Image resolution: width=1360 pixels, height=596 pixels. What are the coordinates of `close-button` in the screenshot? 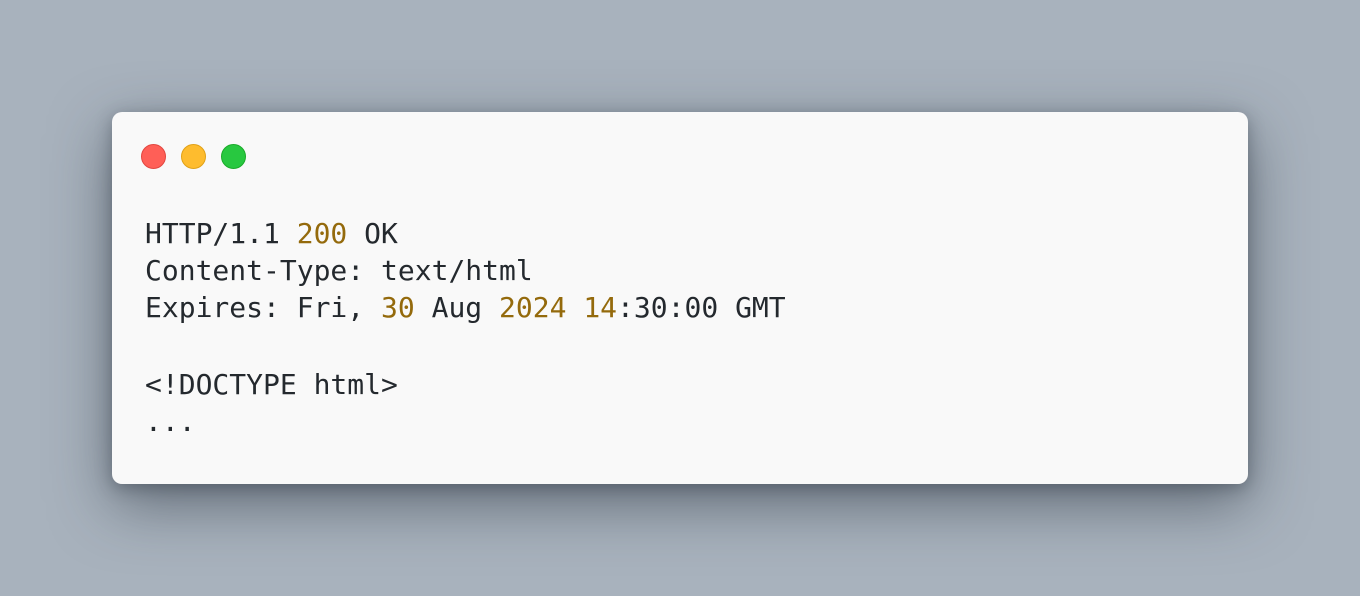 It's located at (153, 156).